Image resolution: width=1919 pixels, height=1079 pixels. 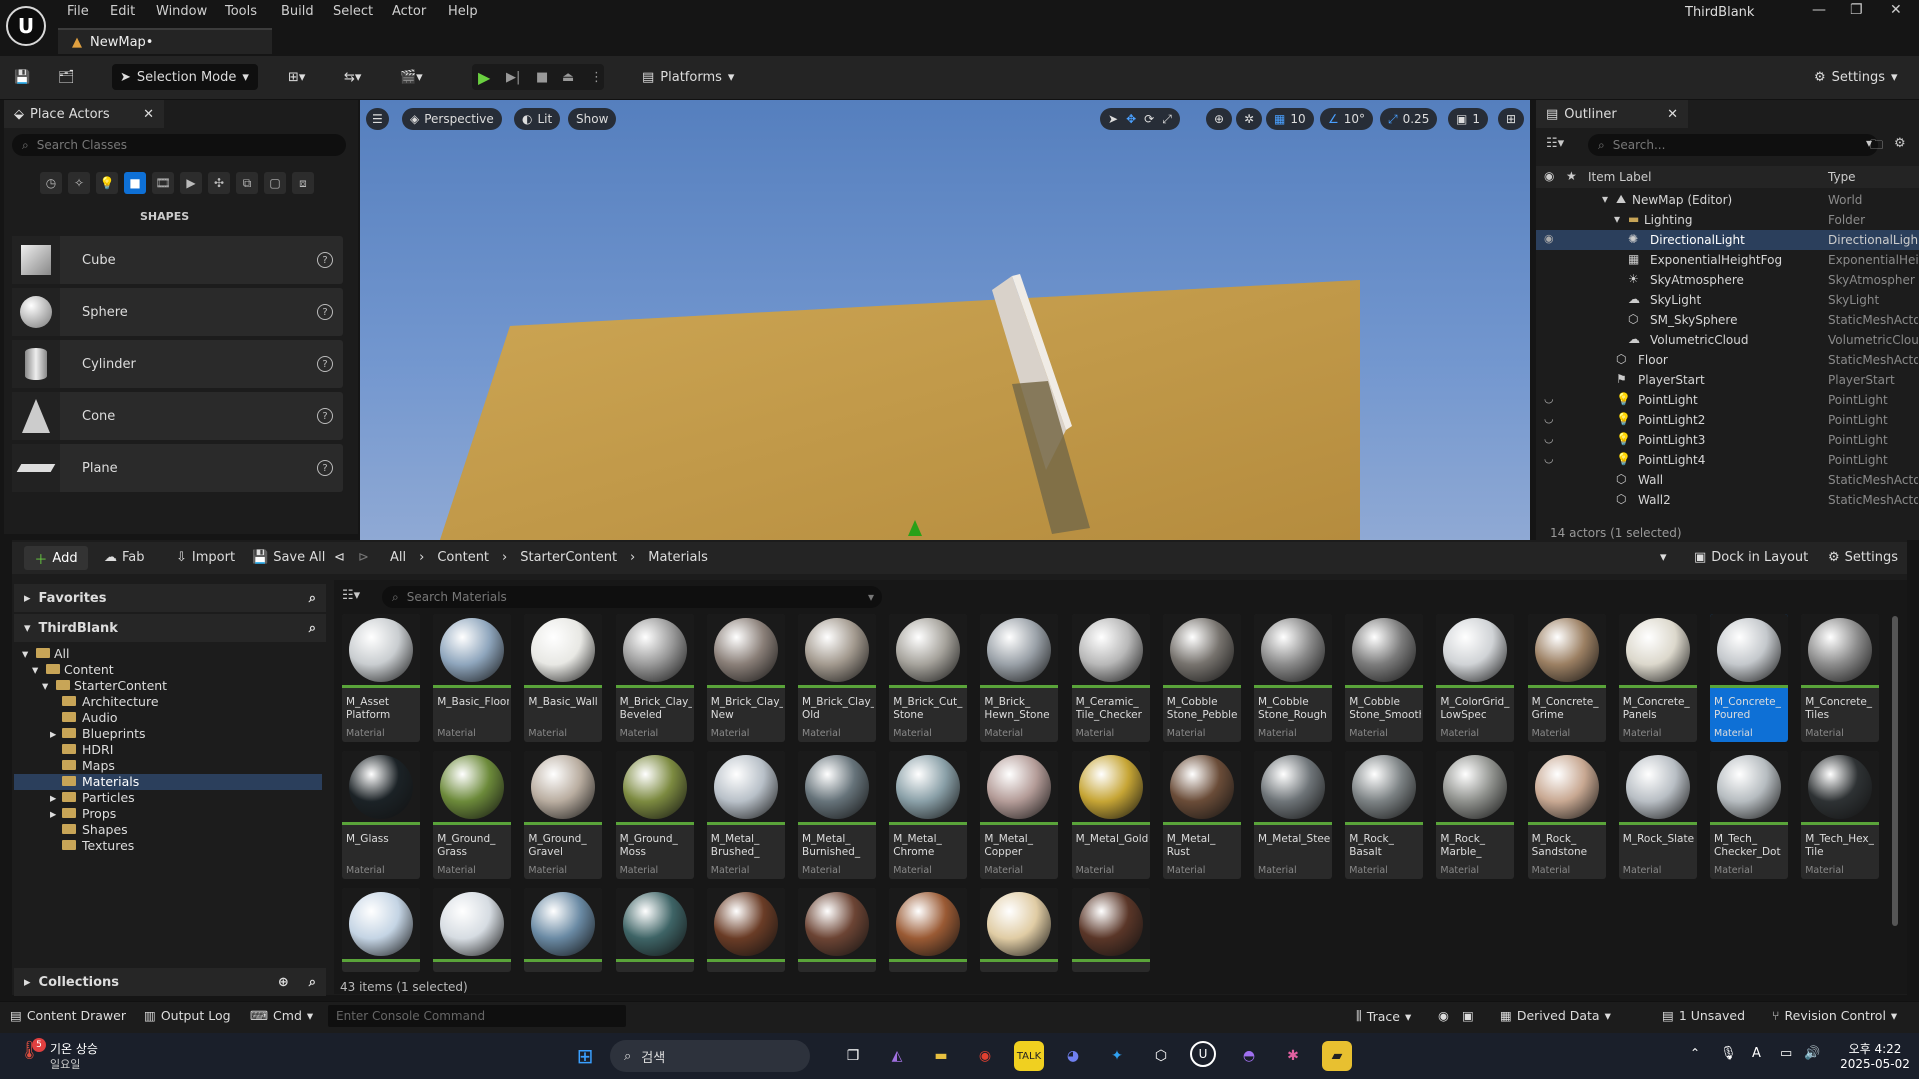 What do you see at coordinates (381, 815) in the screenshot?
I see `asset-tile: M_Glass Material` at bounding box center [381, 815].